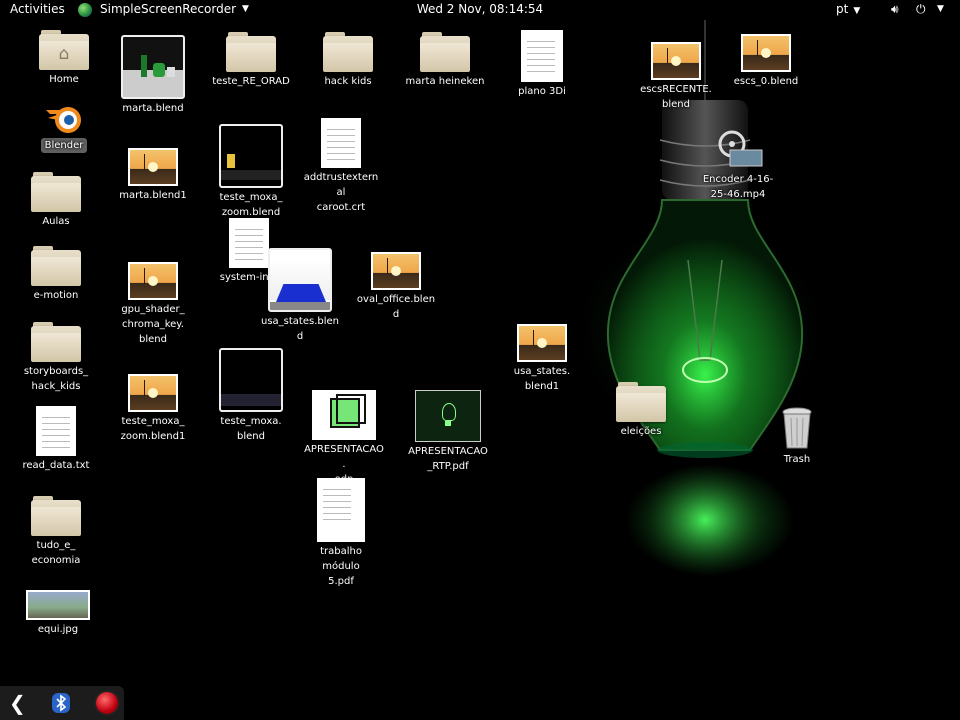  I want to click on trash-icon, so click(797, 427).